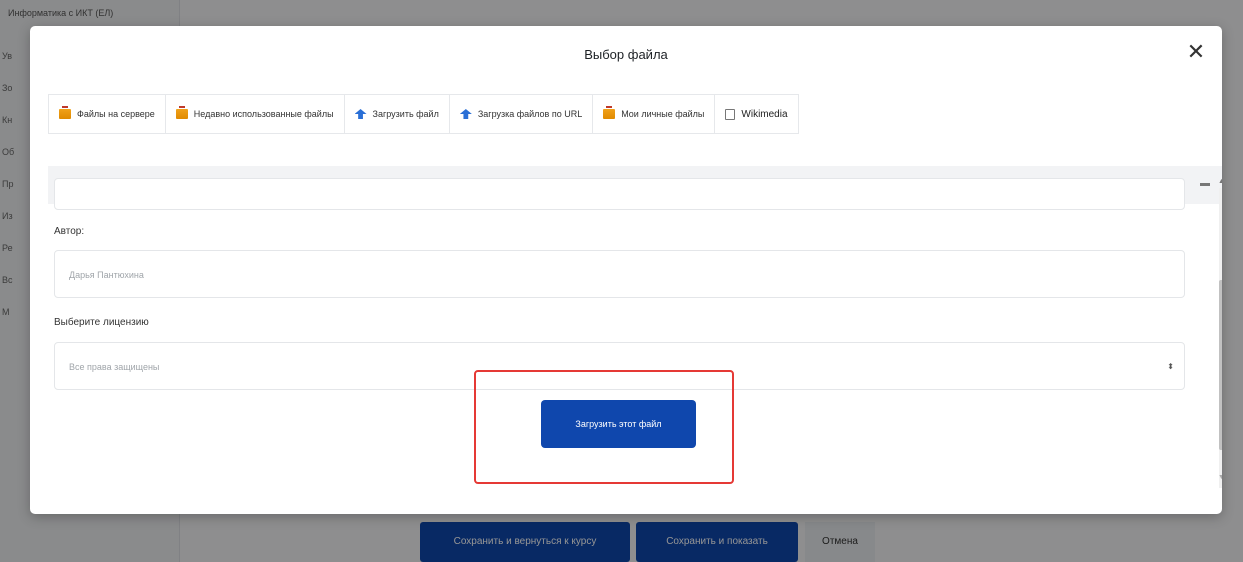 The height and width of the screenshot is (562, 1243). I want to click on scroll-up-icon: ▲, so click(1220, 181).